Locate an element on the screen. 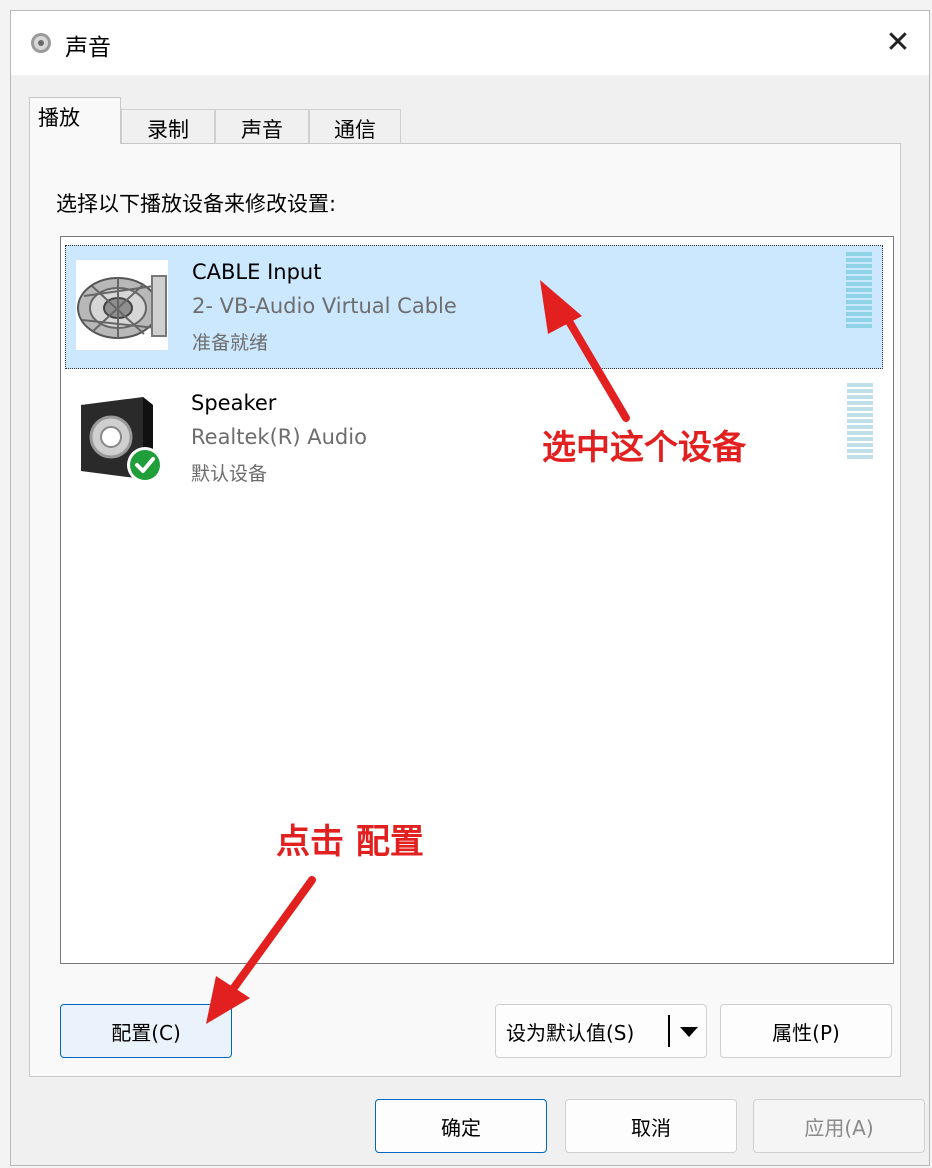 The height and width of the screenshot is (1168, 932). button-label: 配置(C) is located at coordinates (146, 1032).